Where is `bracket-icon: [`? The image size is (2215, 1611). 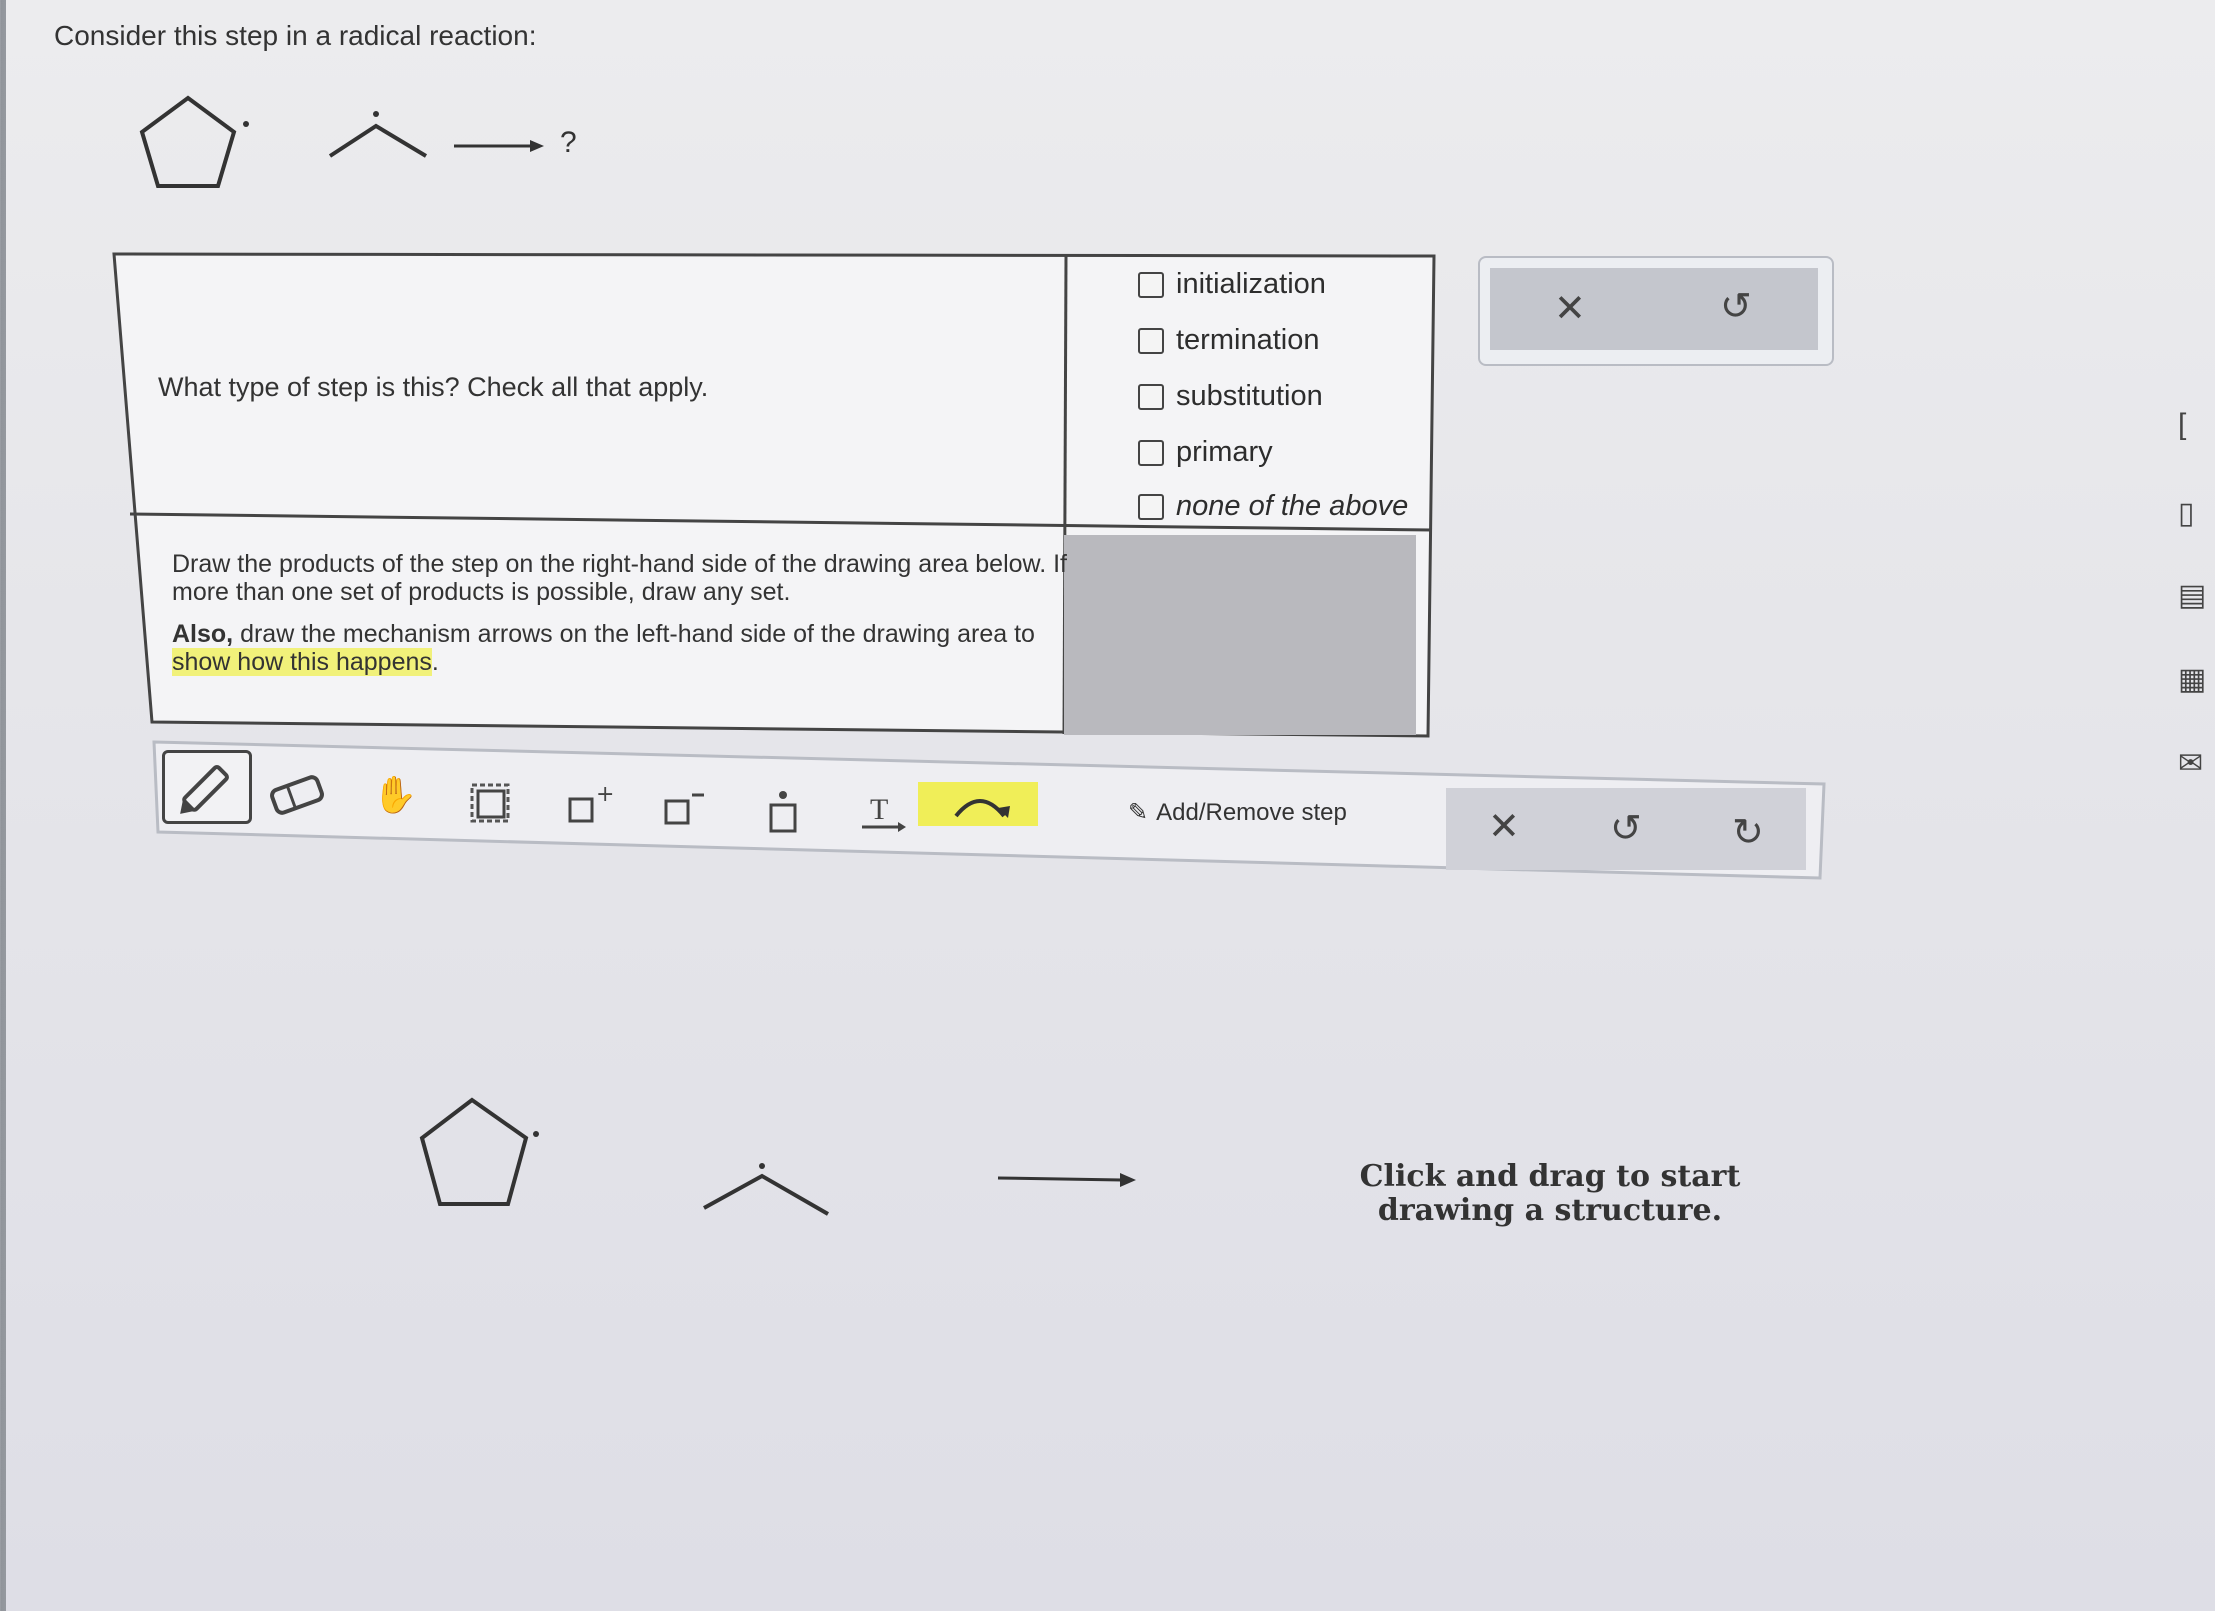 bracket-icon: [ is located at coordinates (2196, 428).